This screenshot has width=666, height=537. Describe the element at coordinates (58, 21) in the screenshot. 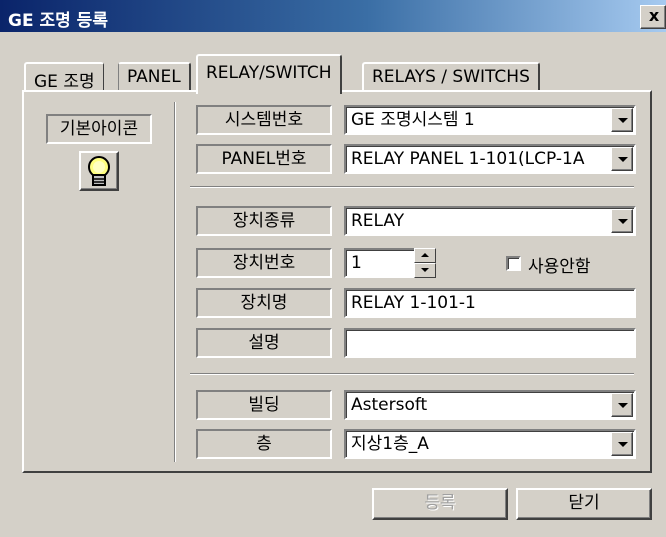

I see `window-title: GE 조명 등록` at that location.